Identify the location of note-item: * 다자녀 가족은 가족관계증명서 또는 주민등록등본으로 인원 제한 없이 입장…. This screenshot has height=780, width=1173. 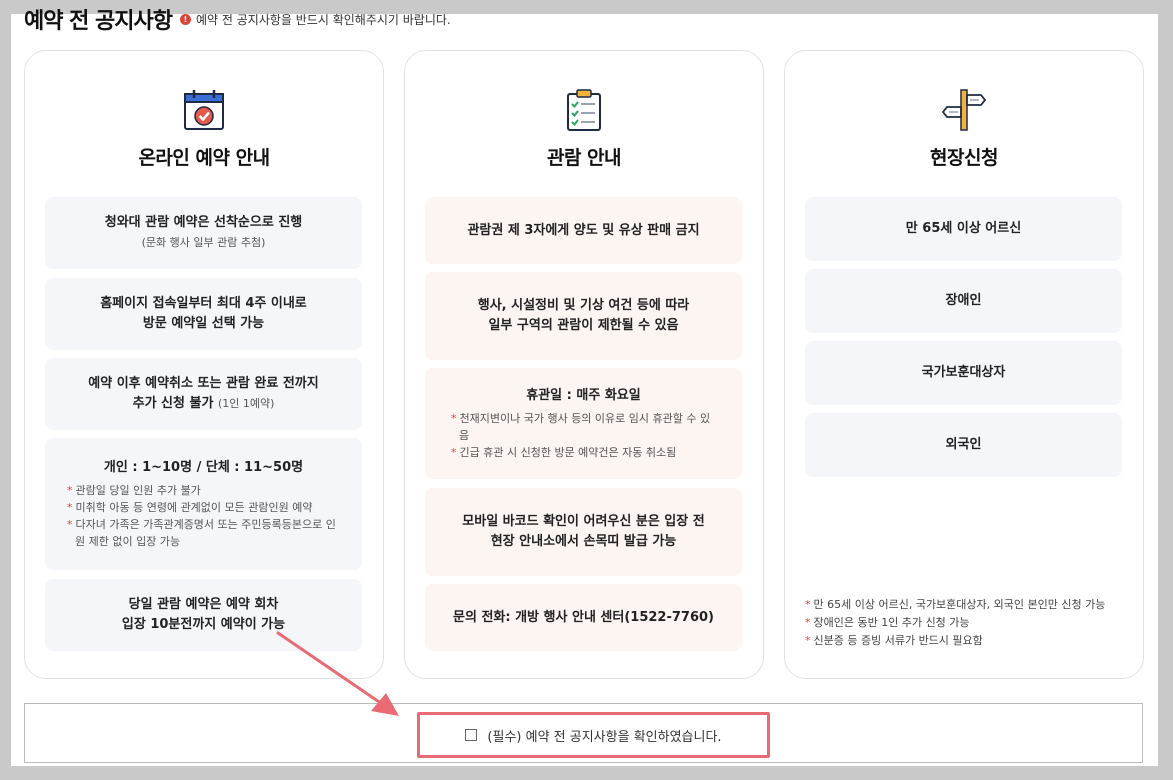
(201, 533).